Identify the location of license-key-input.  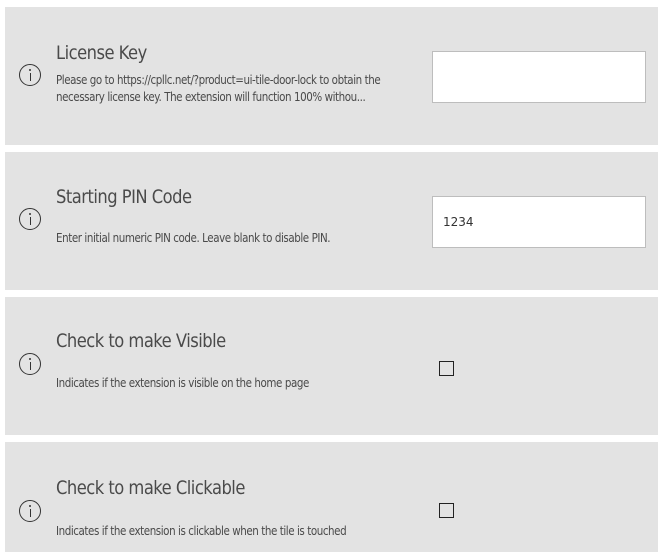
(539, 77).